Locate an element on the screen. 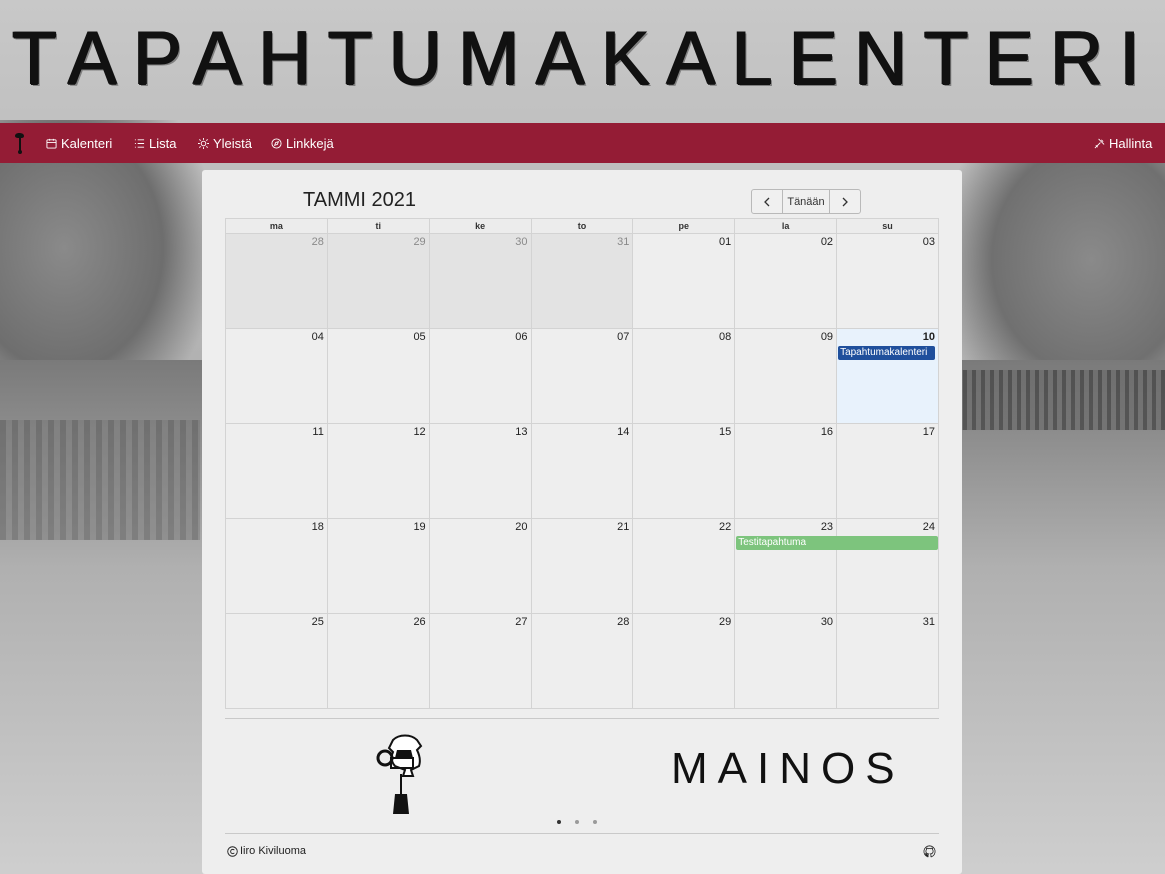  today-button: Tänään is located at coordinates (806, 201).